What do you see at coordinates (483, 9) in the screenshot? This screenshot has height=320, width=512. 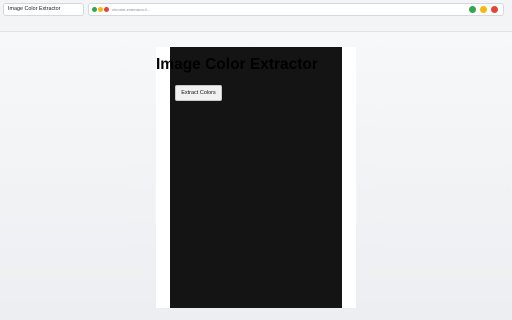 I see `window-yellow-button` at bounding box center [483, 9].